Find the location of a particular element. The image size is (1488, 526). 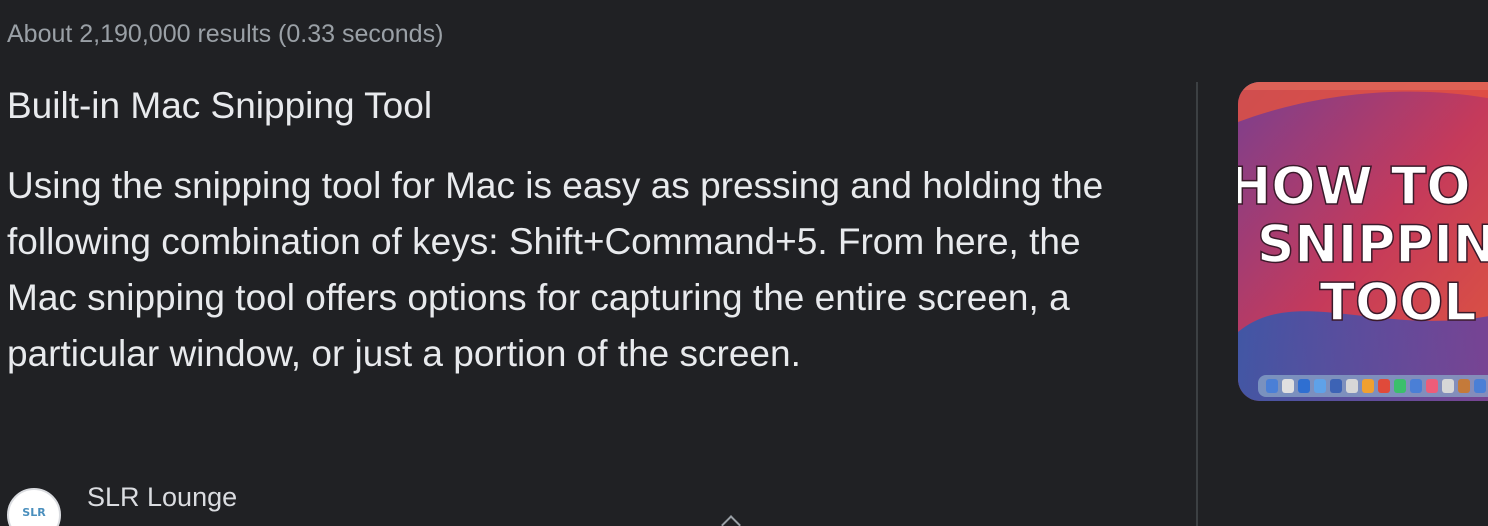

slr-lounge-logo-icon: SLR is located at coordinates (34, 507).